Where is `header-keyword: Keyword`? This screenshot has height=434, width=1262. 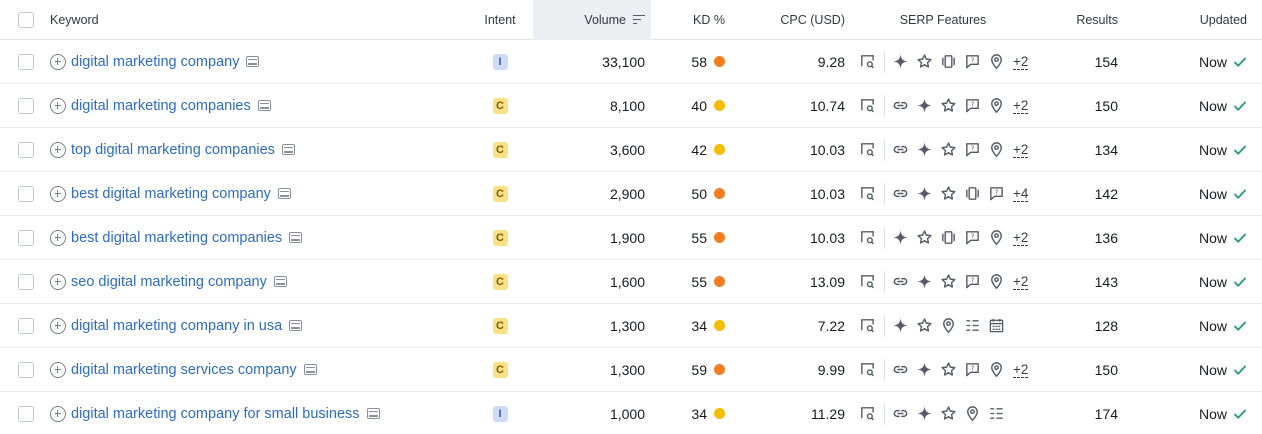 header-keyword: Keyword is located at coordinates (260, 19).